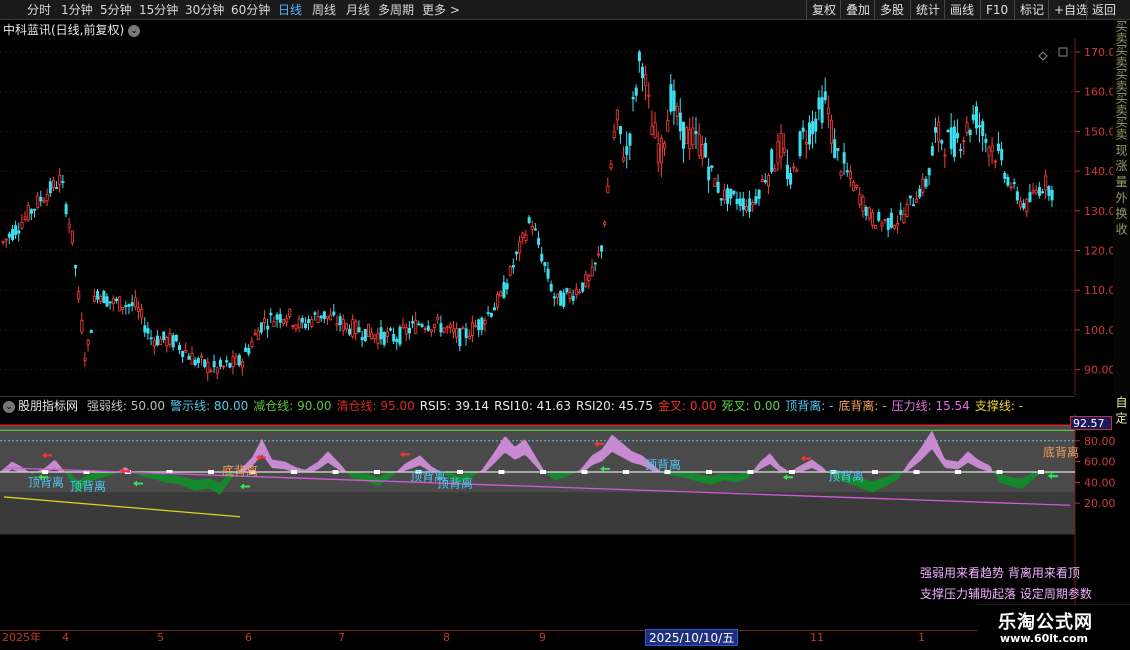  Describe the element at coordinates (324, 10) in the screenshot. I see `period-tab-weekly: 周线` at that location.